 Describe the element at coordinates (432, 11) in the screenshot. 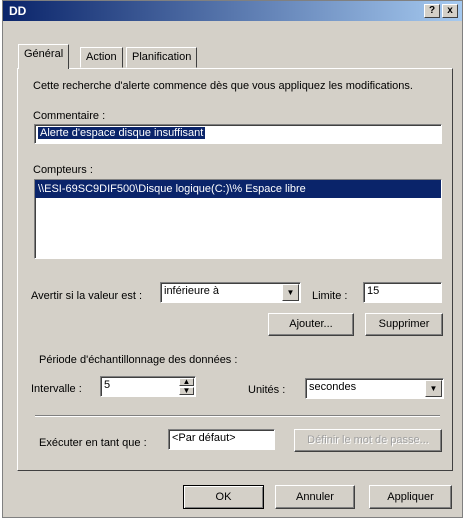

I see `help-button: ?` at that location.